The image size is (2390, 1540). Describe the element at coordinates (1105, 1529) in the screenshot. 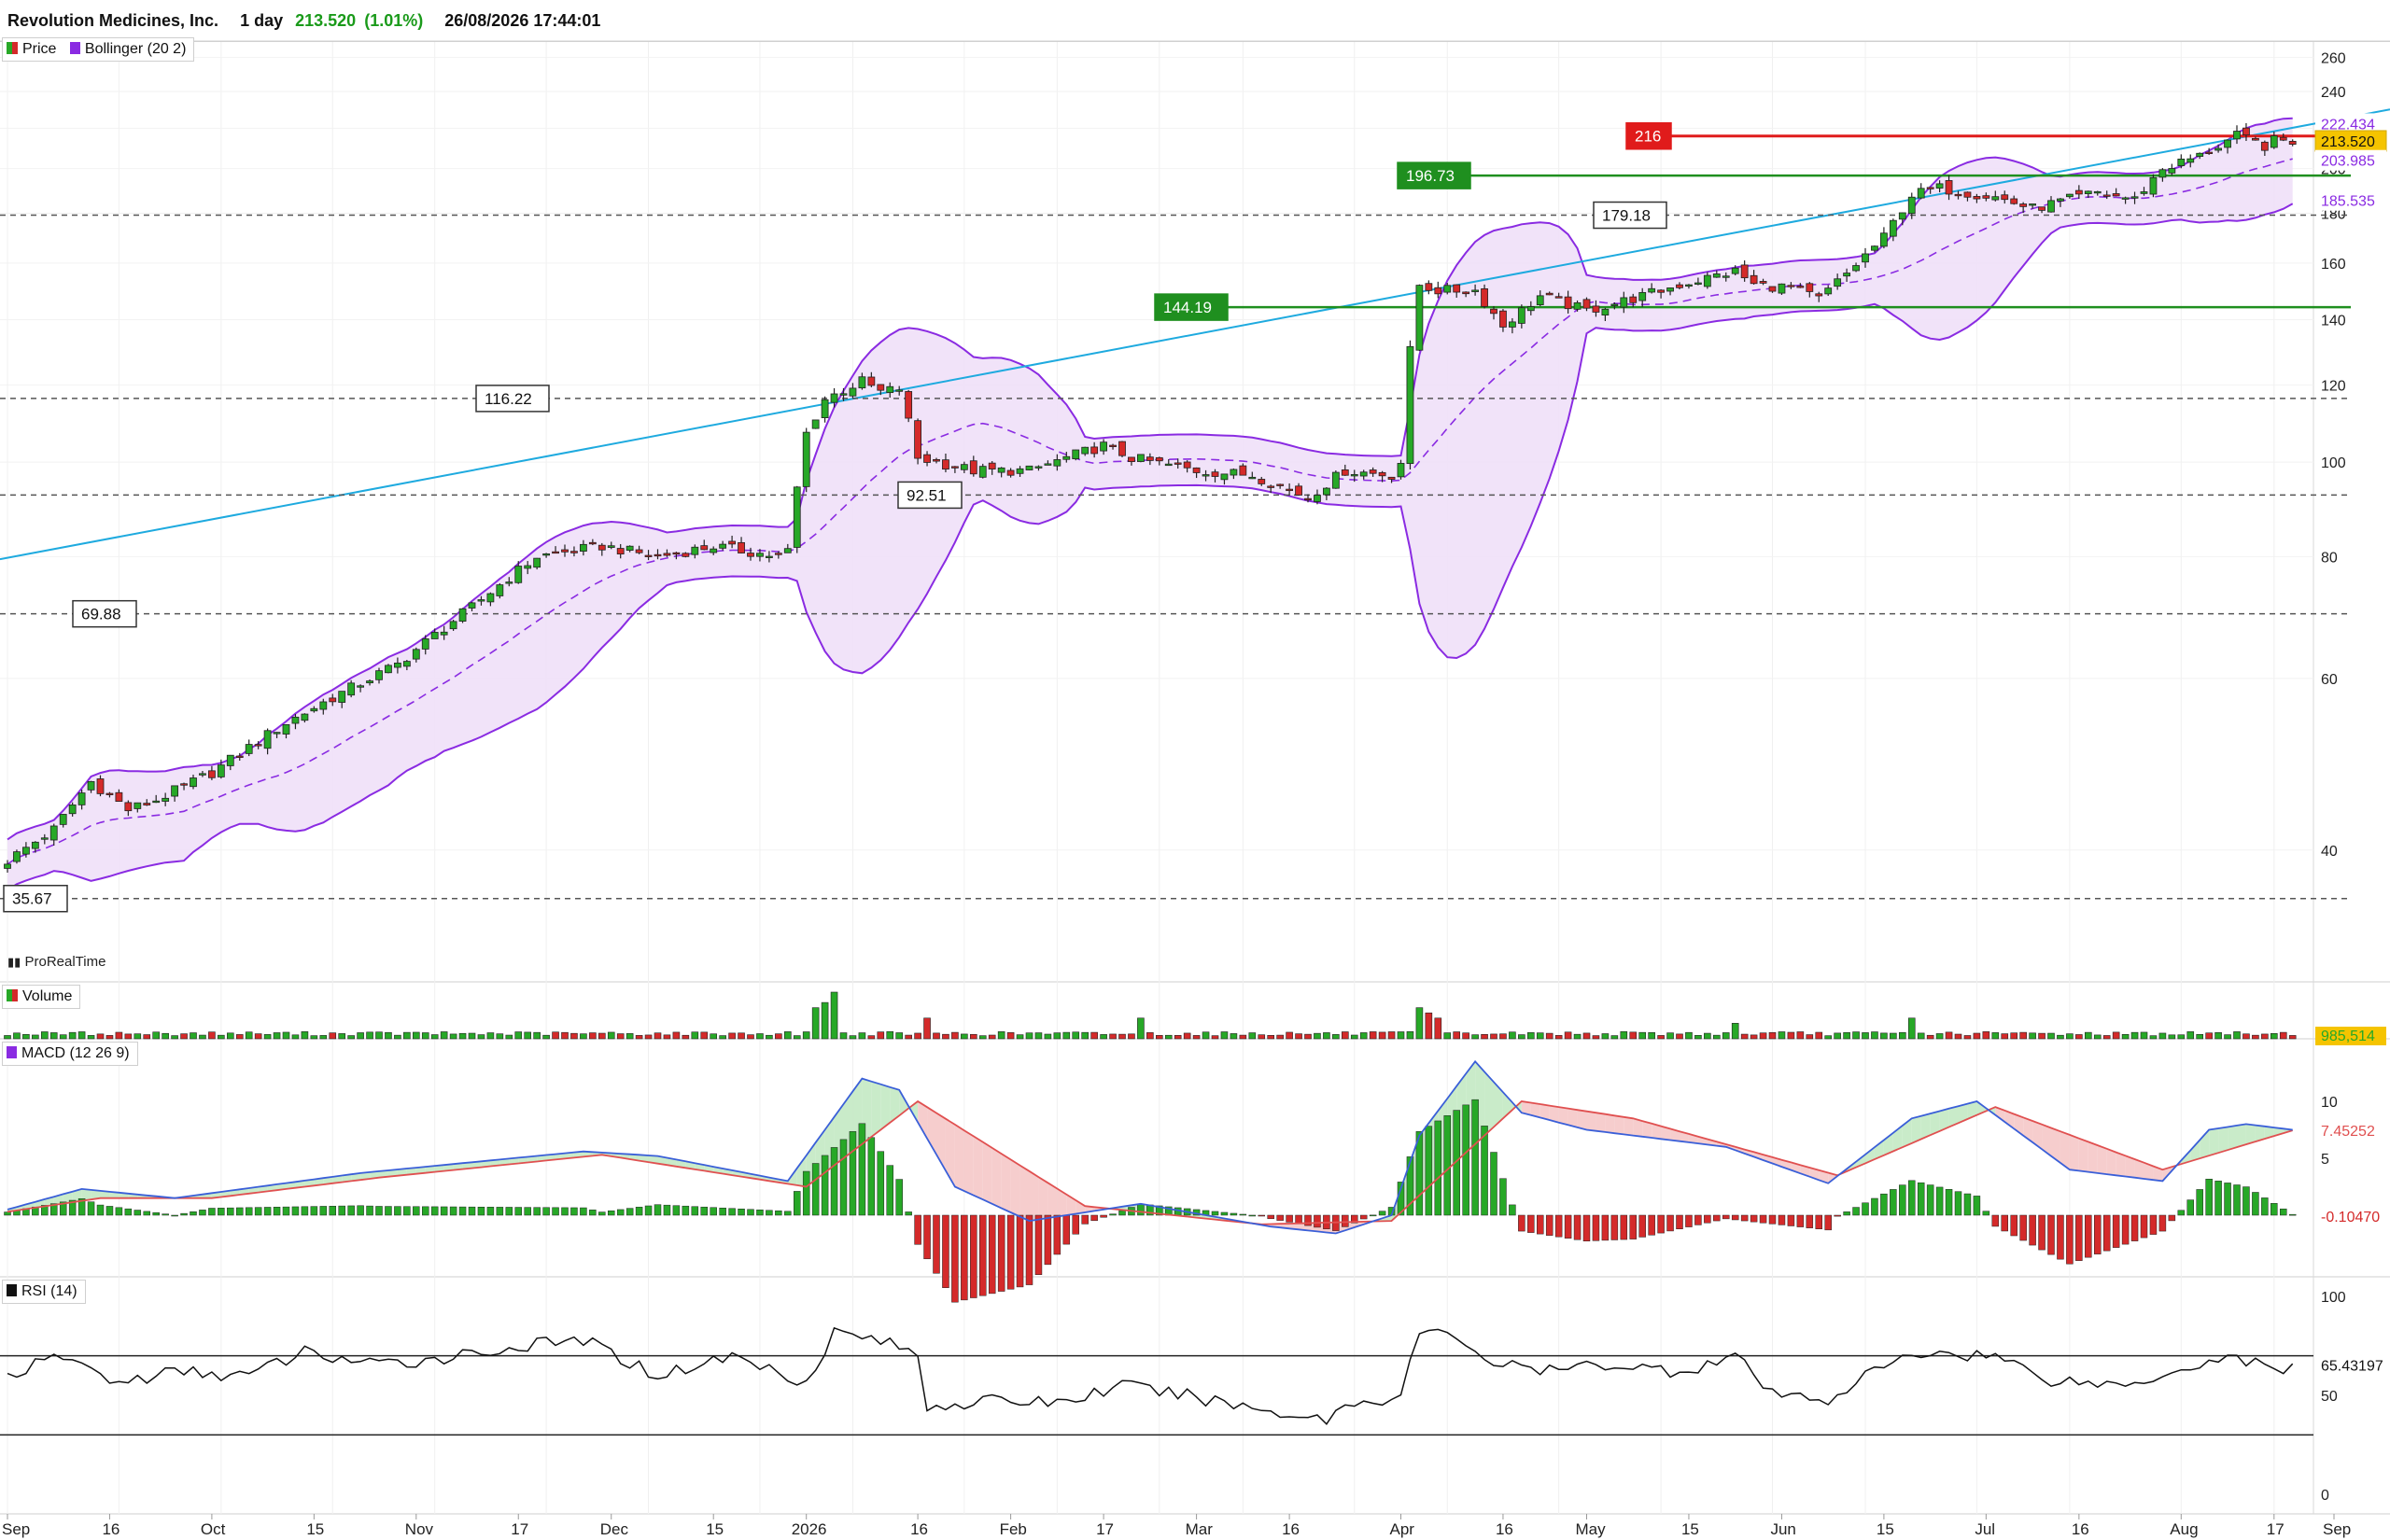

I see `time-axis-label: 17` at that location.